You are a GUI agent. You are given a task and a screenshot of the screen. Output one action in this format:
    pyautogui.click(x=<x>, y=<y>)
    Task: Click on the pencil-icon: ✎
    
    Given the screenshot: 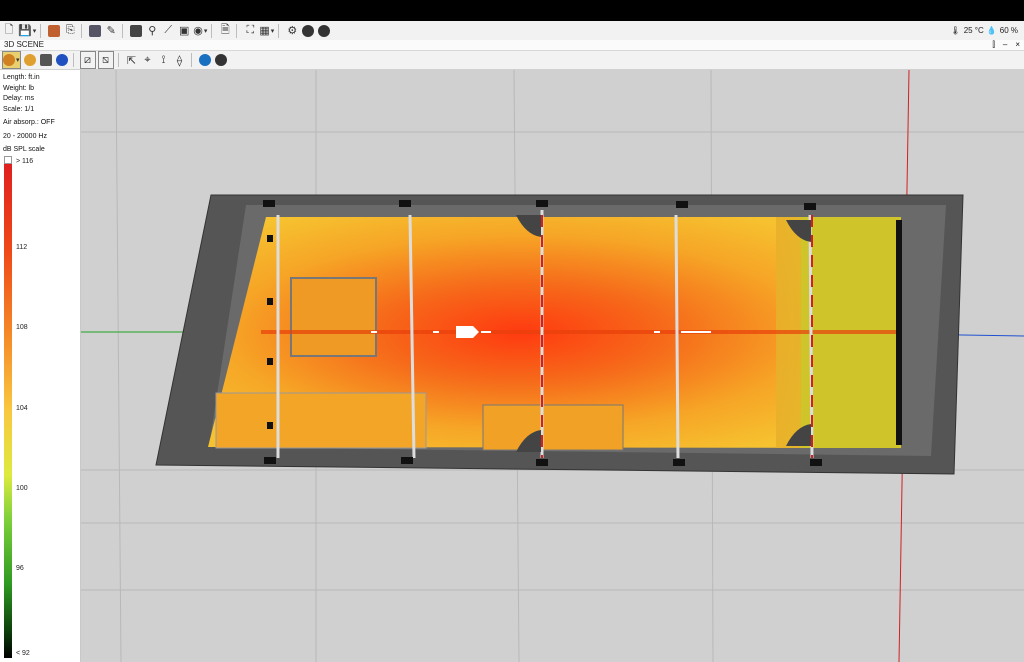 What is the action you would take?
    pyautogui.click(x=111, y=31)
    